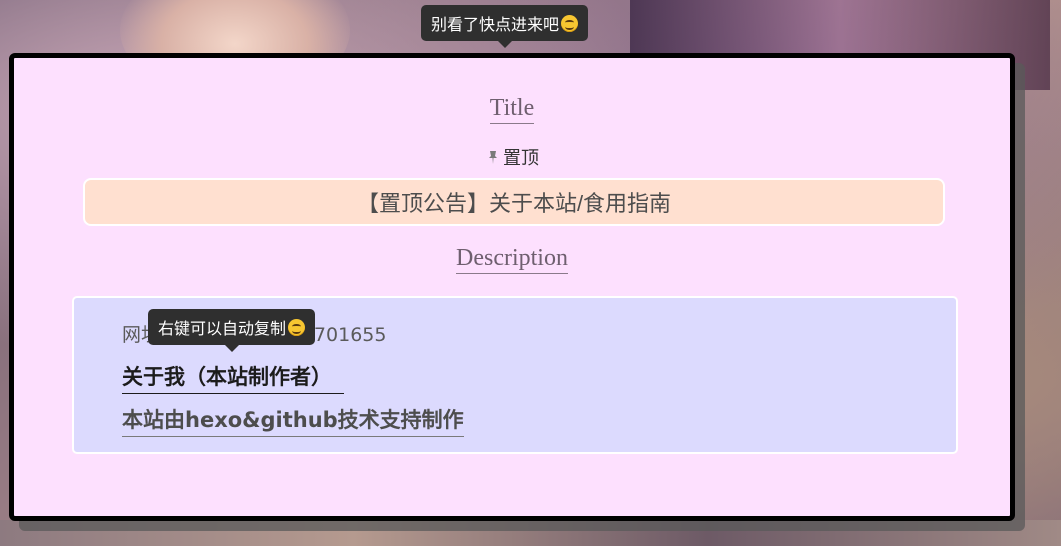 This screenshot has width=1061, height=546. I want to click on pinned-label-row: 置顶, so click(512, 157).